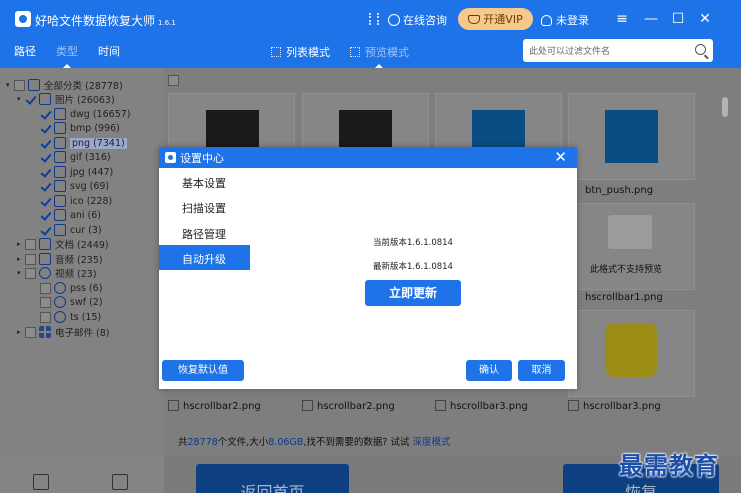 The width and height of the screenshot is (741, 493). I want to click on back-home-button: 返回首页, so click(272, 478).